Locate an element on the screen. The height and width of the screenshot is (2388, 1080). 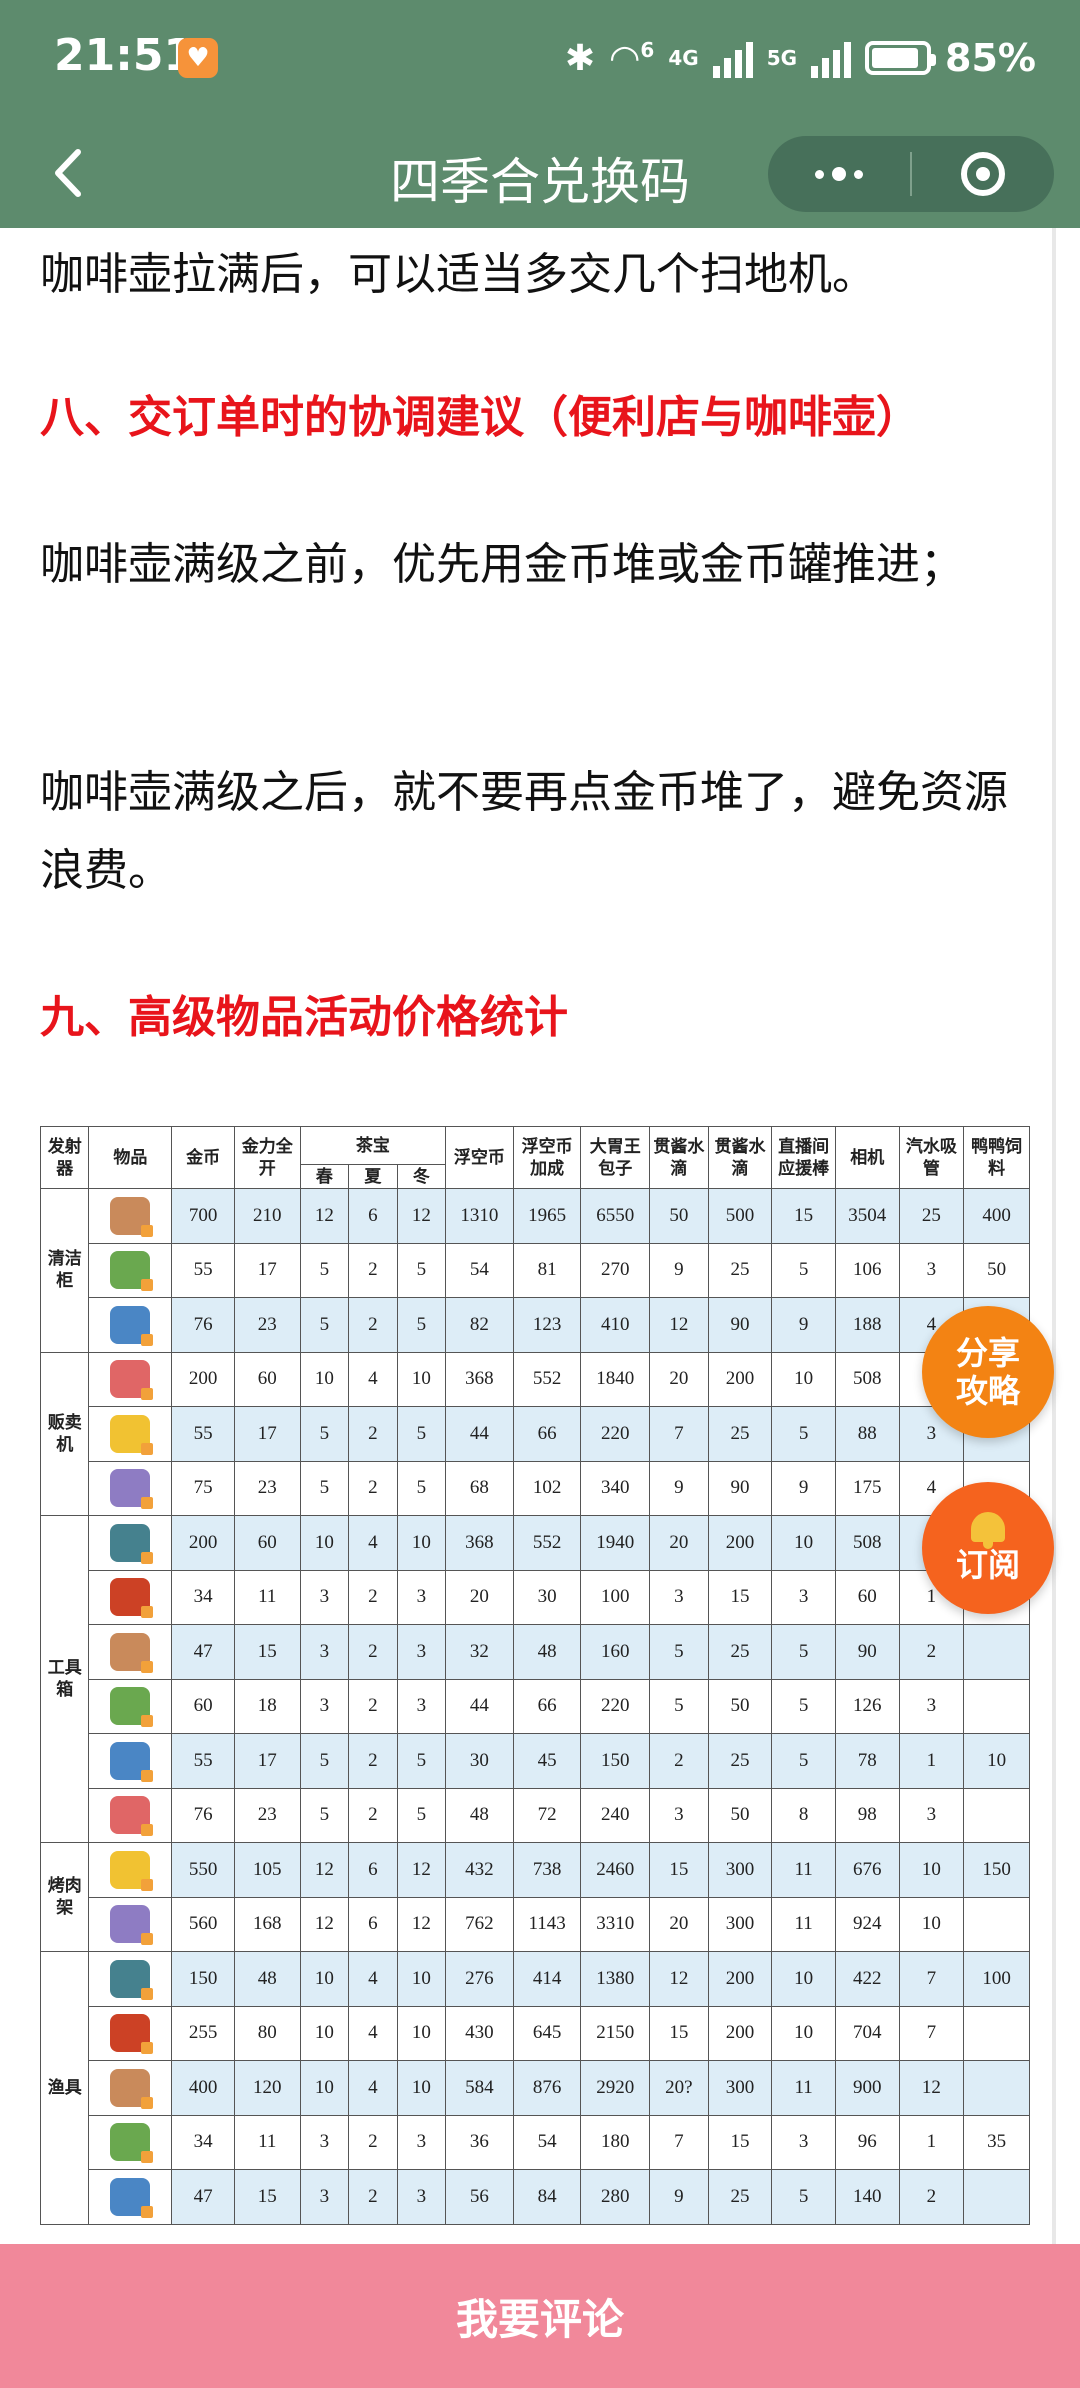
share-guide-label: 分享攻略 is located at coordinates (987, 1372).